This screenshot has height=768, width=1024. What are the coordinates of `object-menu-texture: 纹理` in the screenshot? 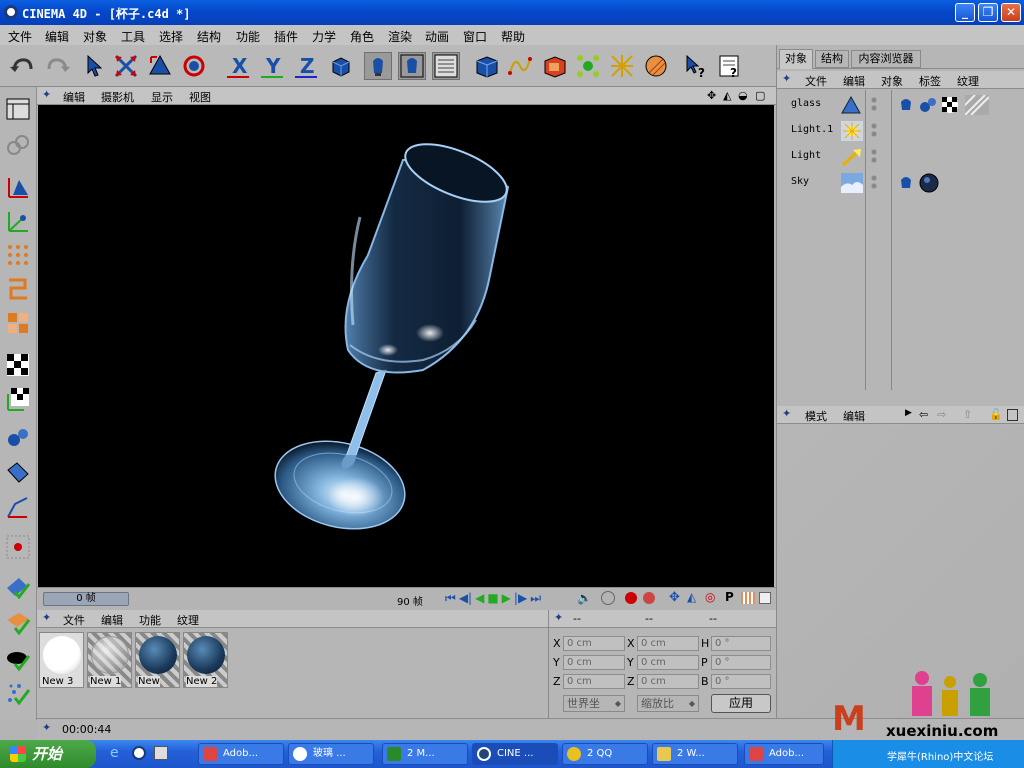 It's located at (968, 81).